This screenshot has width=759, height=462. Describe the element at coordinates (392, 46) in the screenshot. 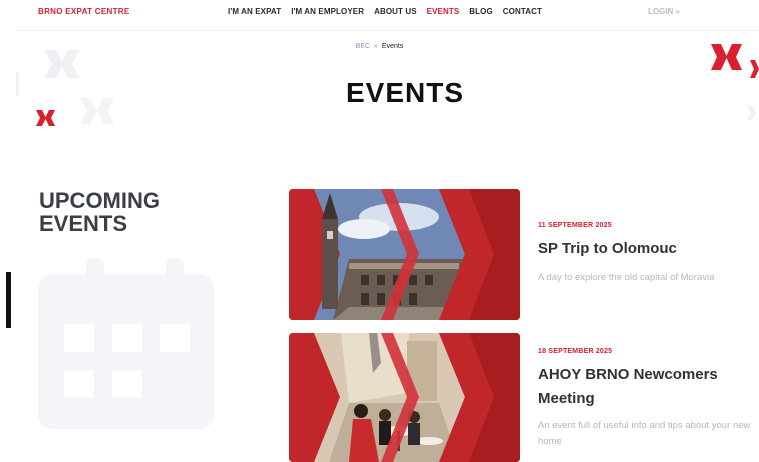

I see `breadcrumb-current: Events` at that location.